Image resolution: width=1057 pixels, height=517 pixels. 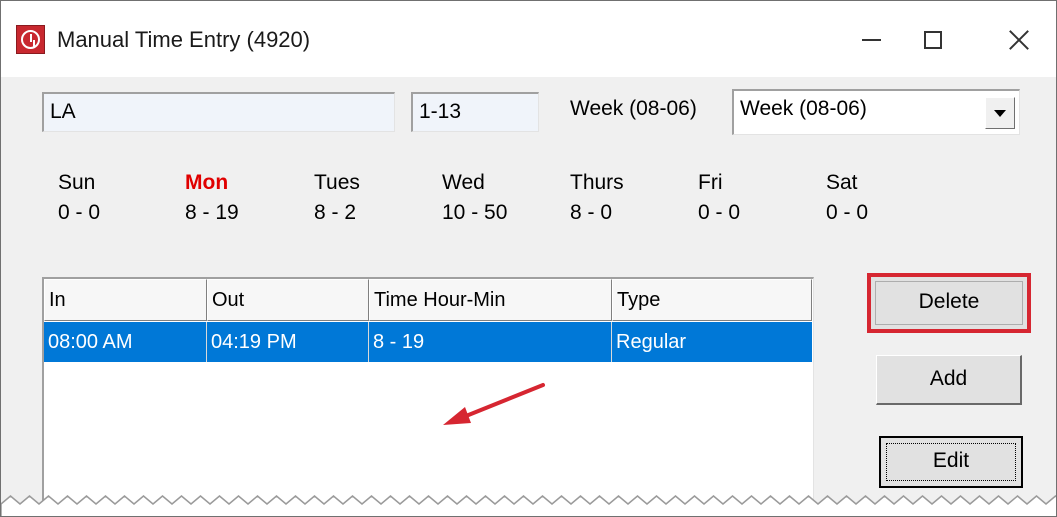 I want to click on cell-type: Regular, so click(x=651, y=342).